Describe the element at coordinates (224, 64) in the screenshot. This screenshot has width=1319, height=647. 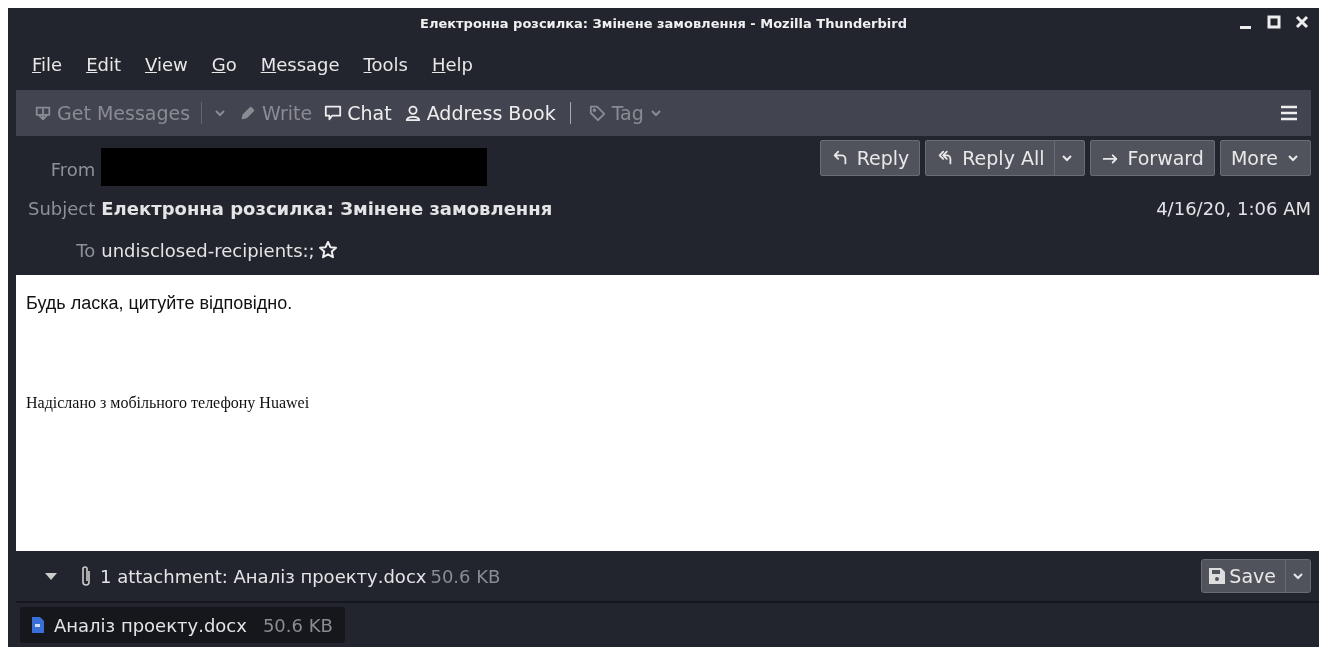
I see `menu-item: Go` at that location.